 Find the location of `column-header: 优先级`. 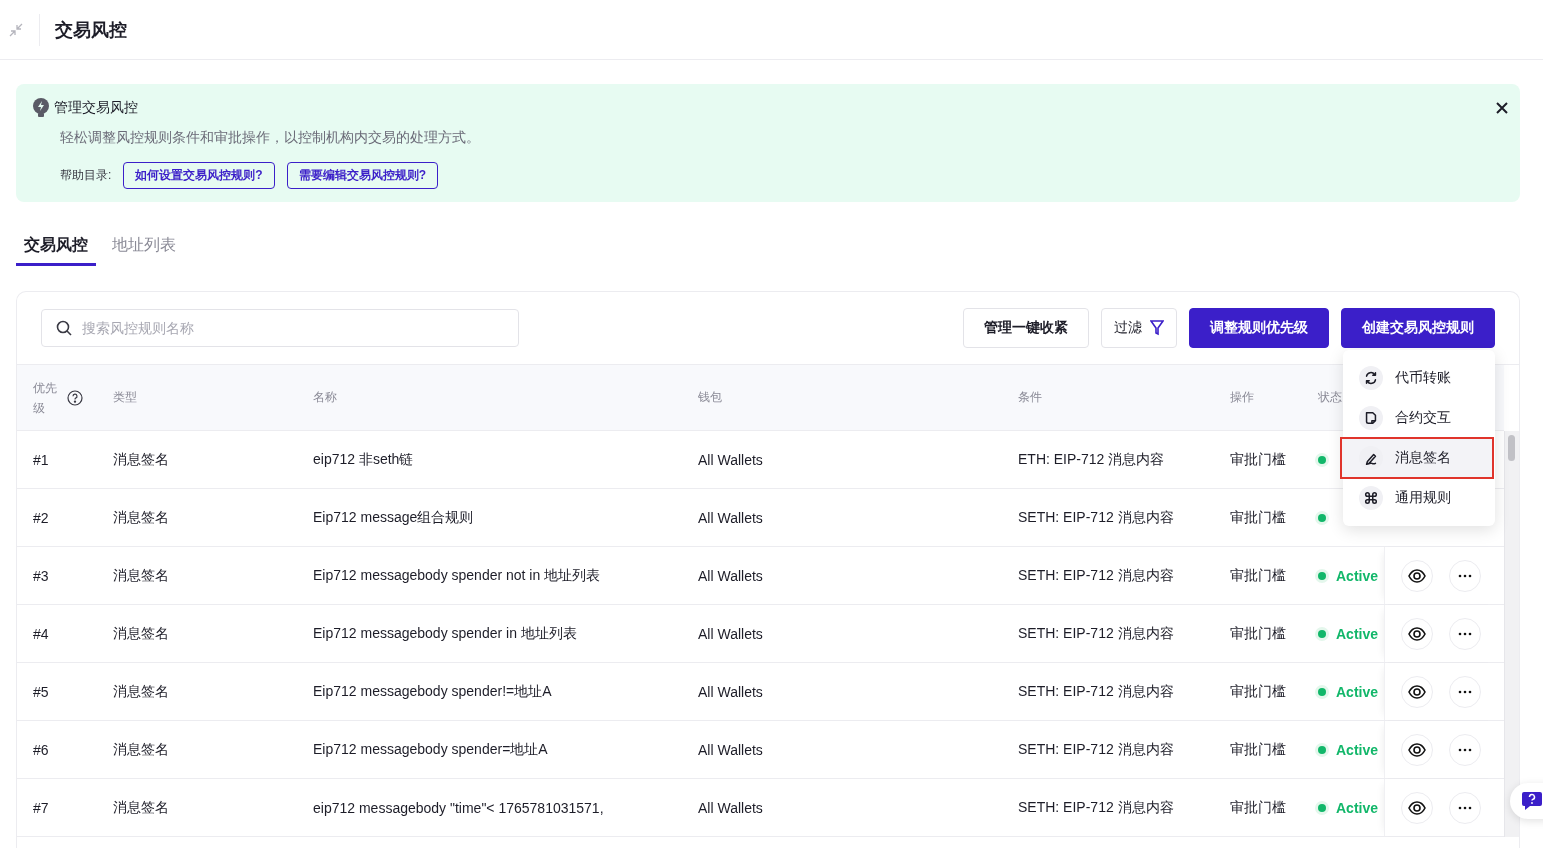

column-header: 优先级 is located at coordinates (45, 398).